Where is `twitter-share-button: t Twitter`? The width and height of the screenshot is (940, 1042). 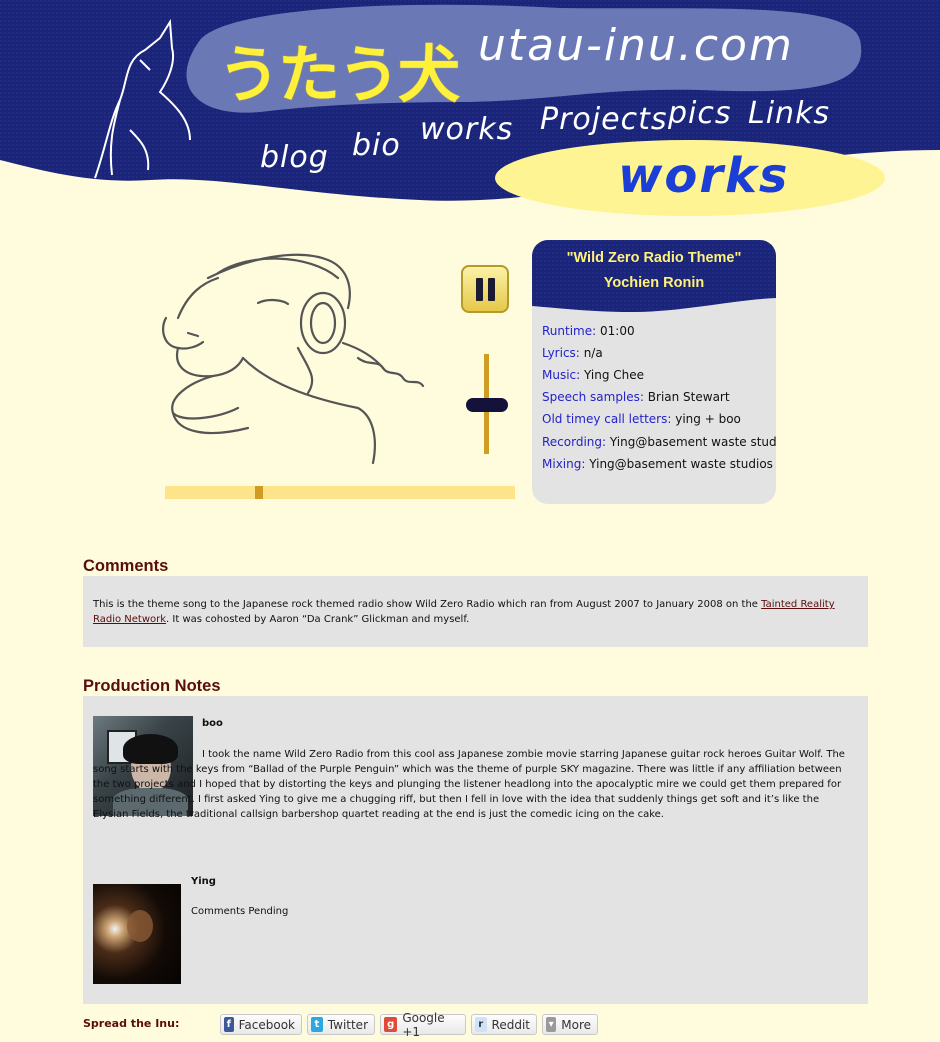 twitter-share-button: t Twitter is located at coordinates (341, 1024).